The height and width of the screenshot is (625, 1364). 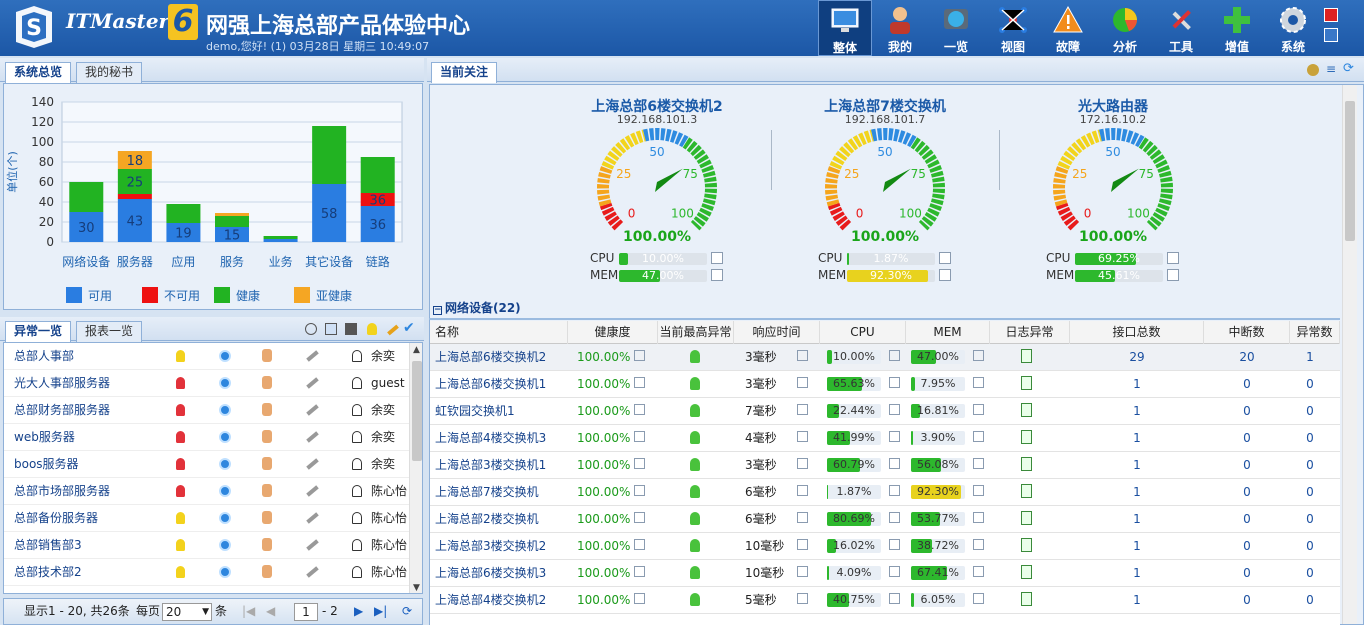 What do you see at coordinates (885, 519) in the screenshot?
I see `table-row: 上海总部2楼交换机 100.00% 6毫秒 80.69% 53.77% 1 0 0` at bounding box center [885, 519].